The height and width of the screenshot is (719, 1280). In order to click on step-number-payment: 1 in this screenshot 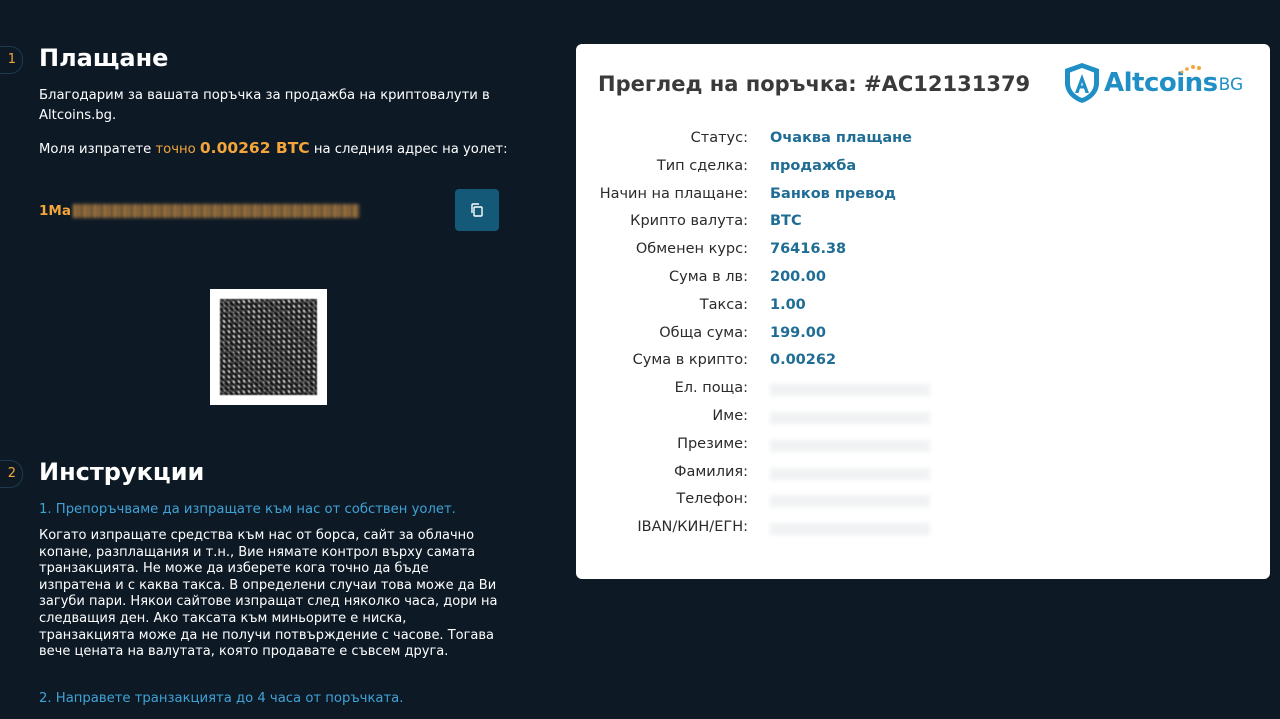, I will do `click(11, 60)`.